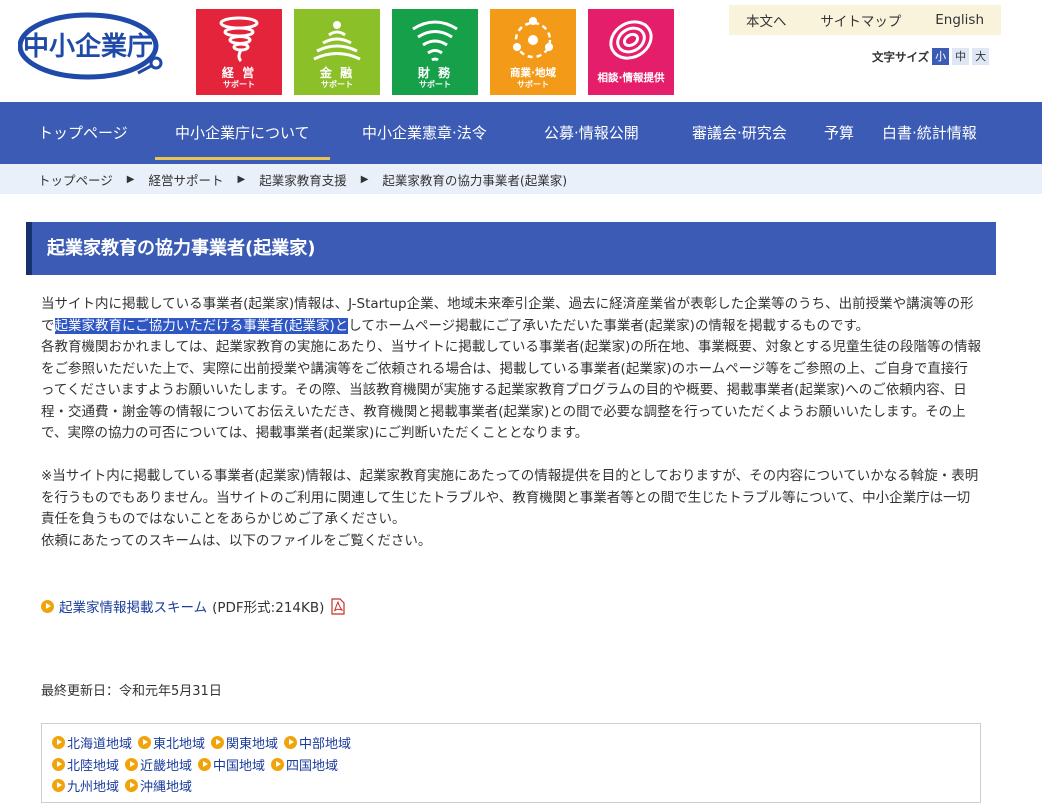 The image size is (1042, 811). What do you see at coordinates (166, 788) in the screenshot?
I see `region-label: 沖縄地域` at bounding box center [166, 788].